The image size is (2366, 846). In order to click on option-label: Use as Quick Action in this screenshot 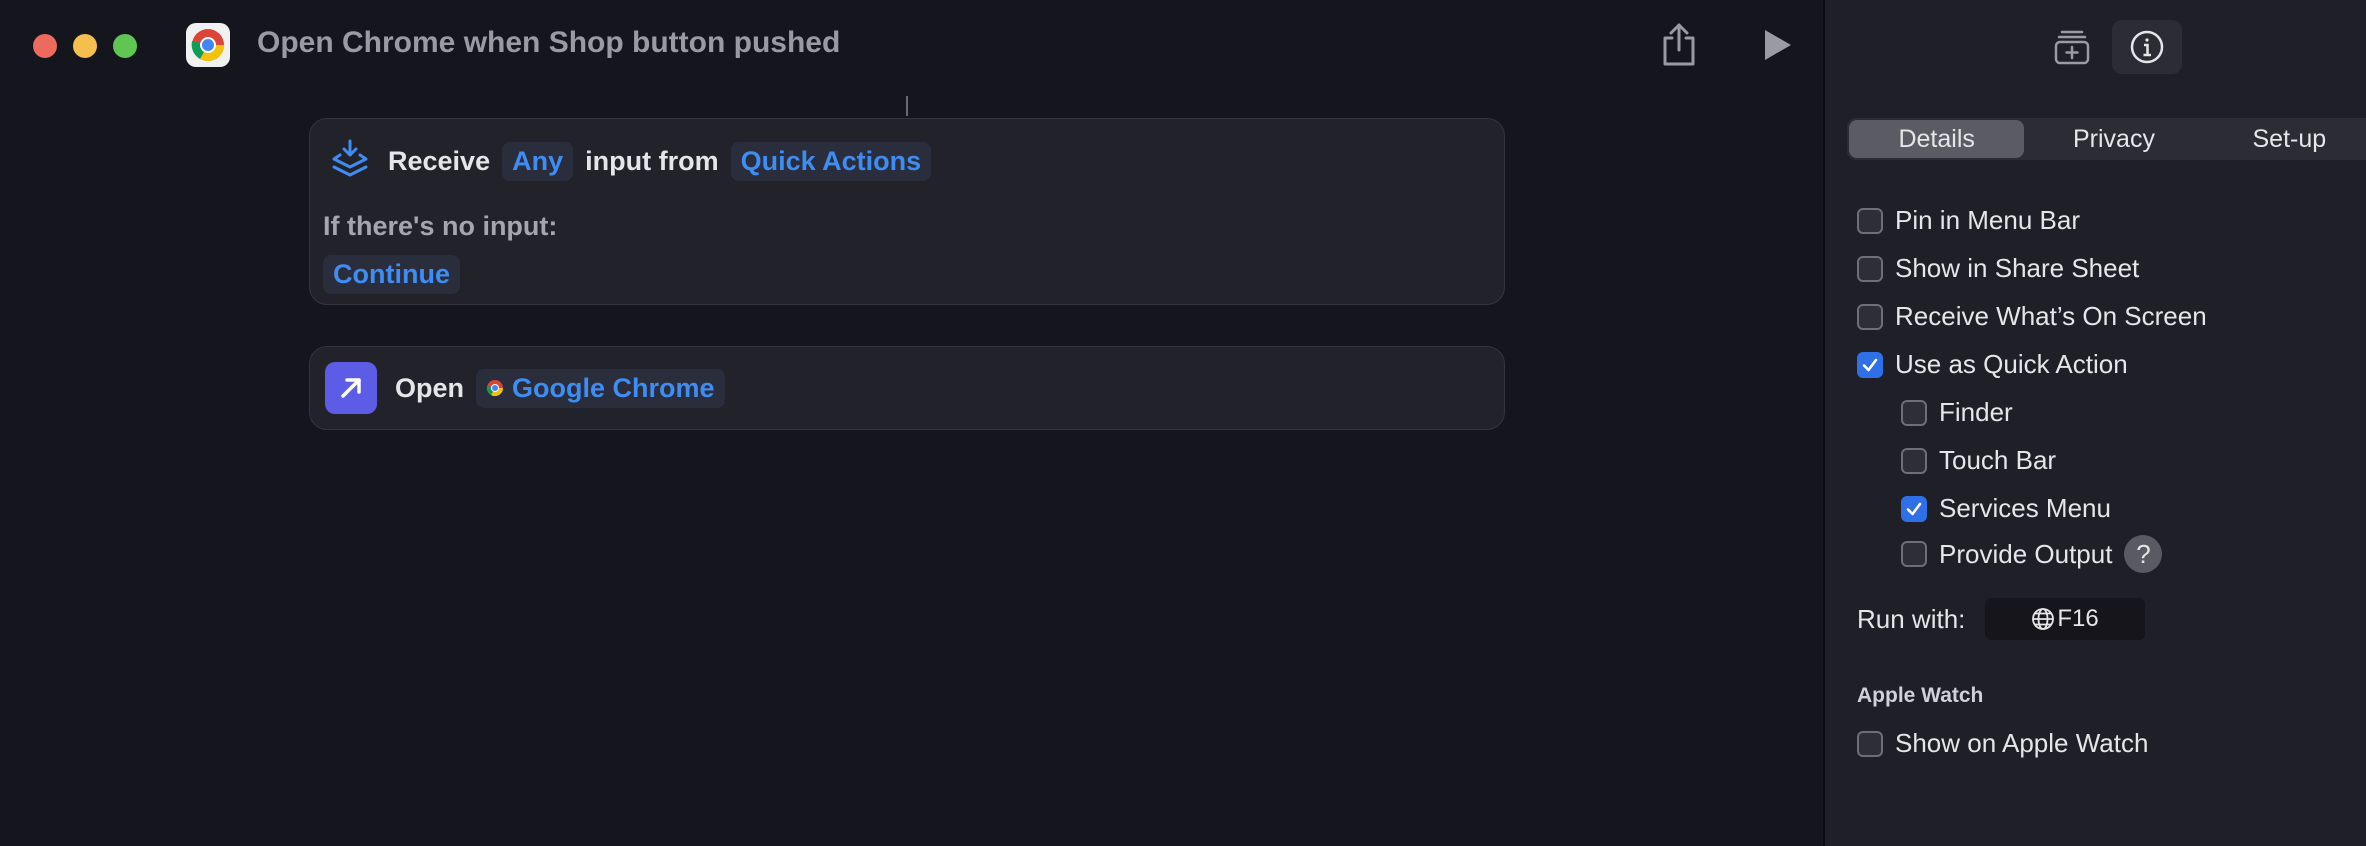, I will do `click(2011, 364)`.